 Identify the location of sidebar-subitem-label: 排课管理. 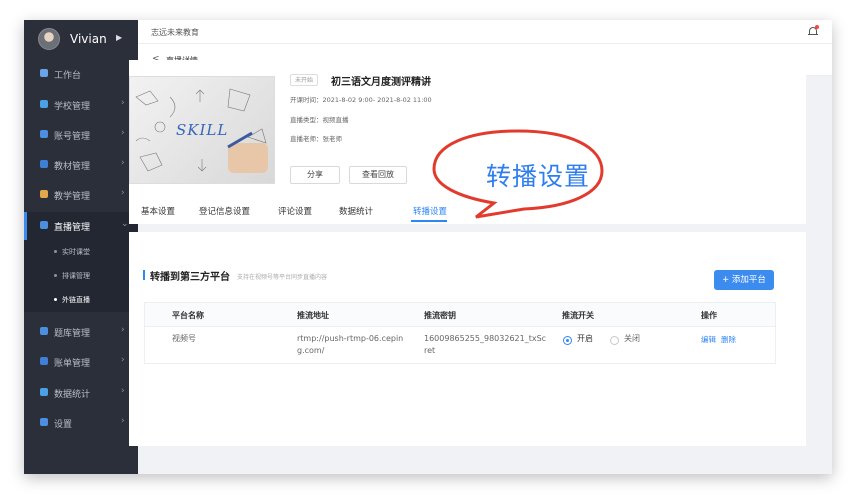
(76, 276).